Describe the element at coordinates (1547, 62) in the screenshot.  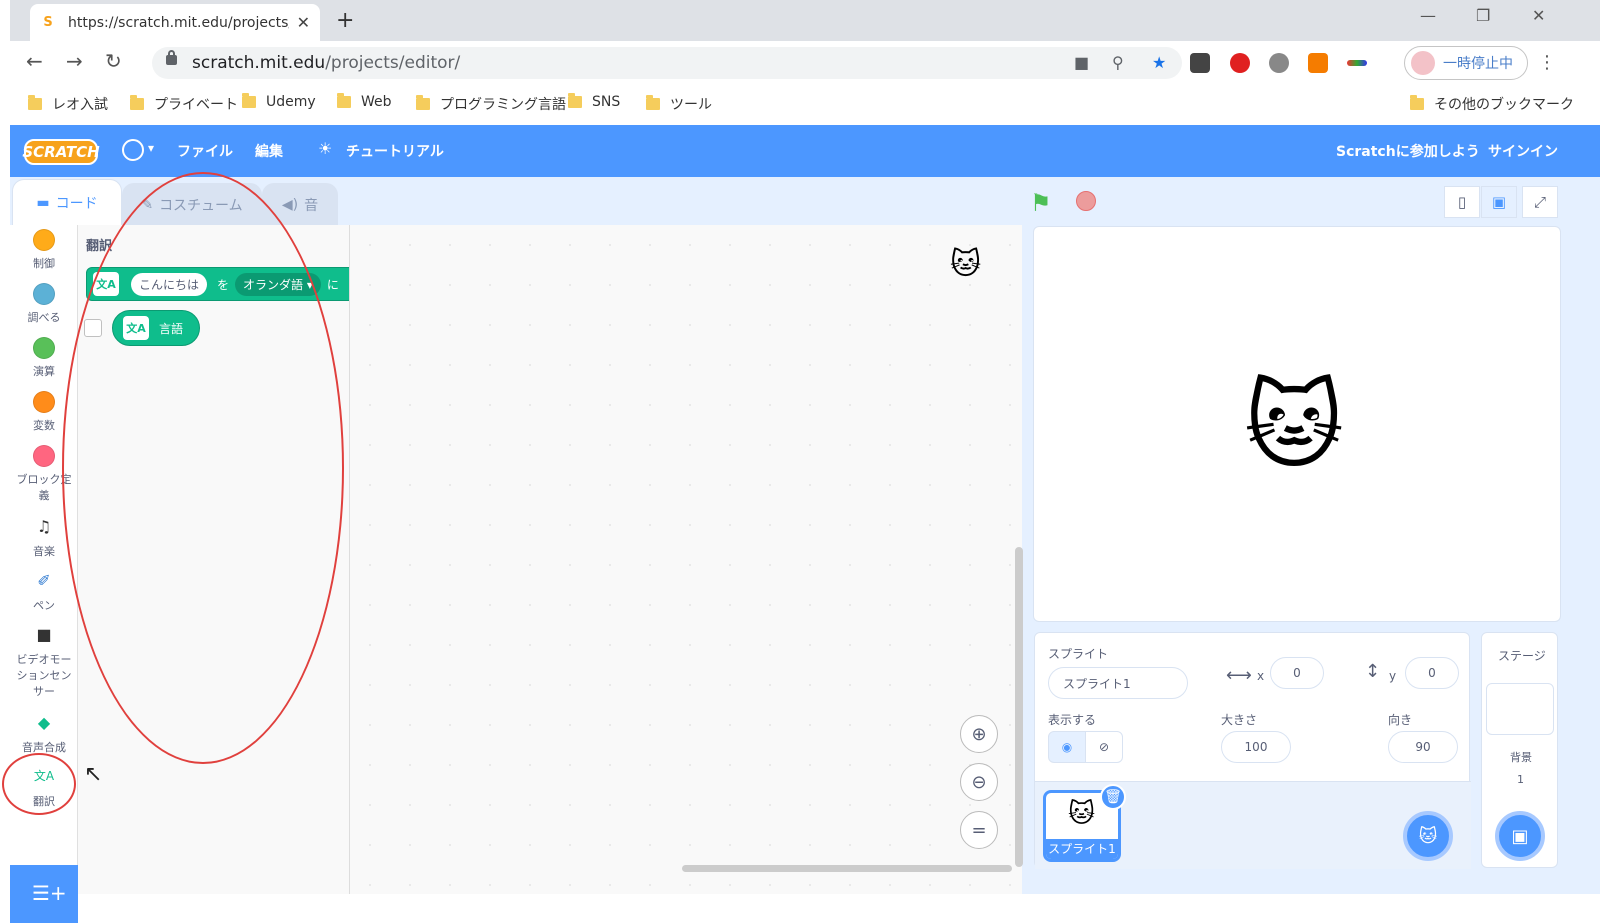
I see `browser-menu-icon: ⋮` at that location.